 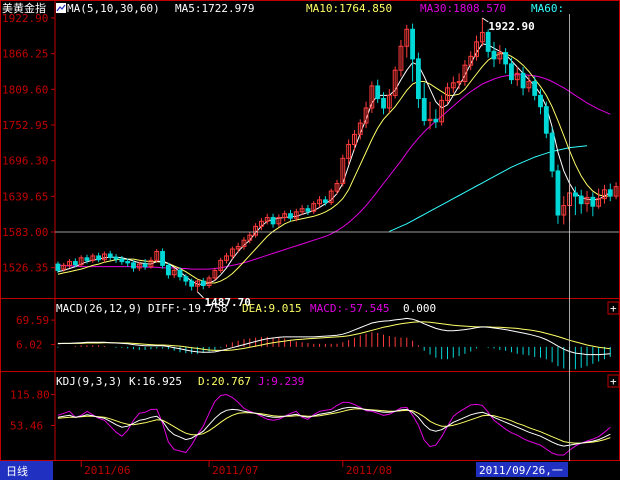 I want to click on macd-lines, so click(x=334, y=336).